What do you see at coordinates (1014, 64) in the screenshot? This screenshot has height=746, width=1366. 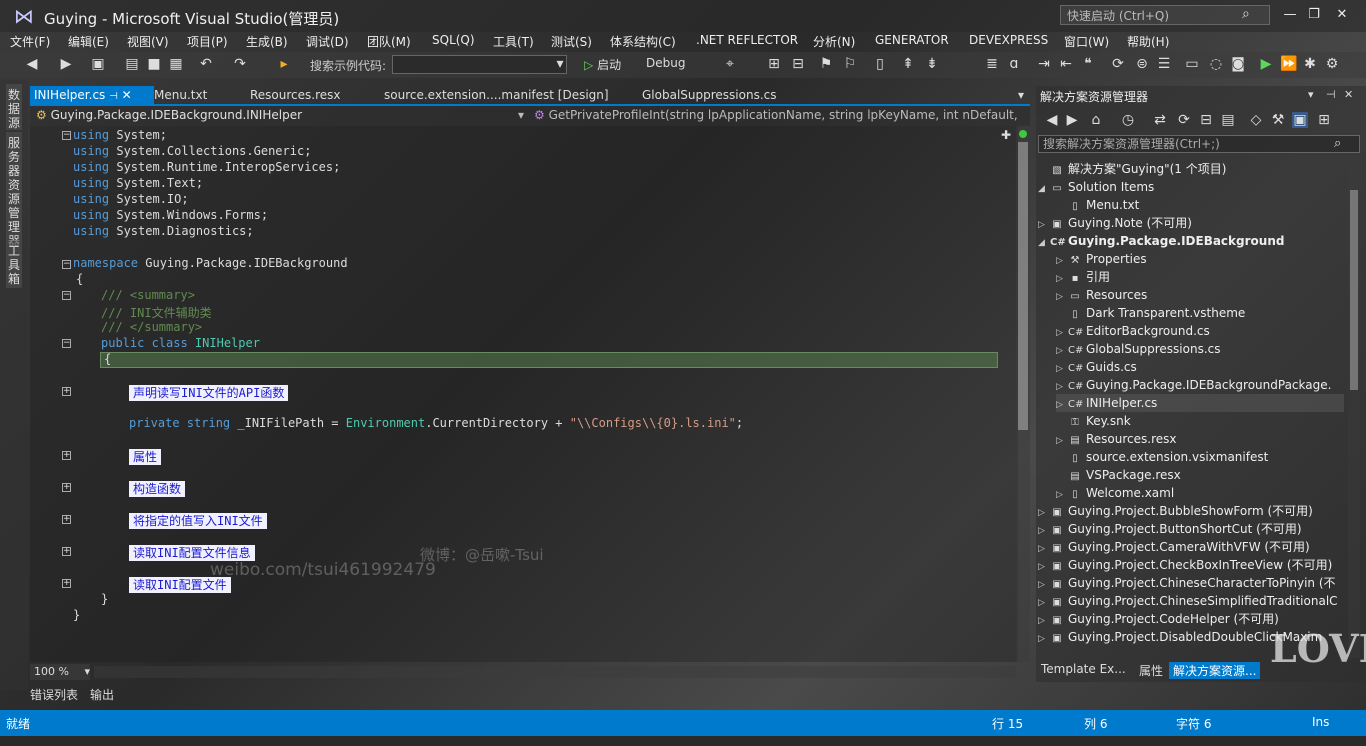 I see `spell-icon: ɑ` at bounding box center [1014, 64].